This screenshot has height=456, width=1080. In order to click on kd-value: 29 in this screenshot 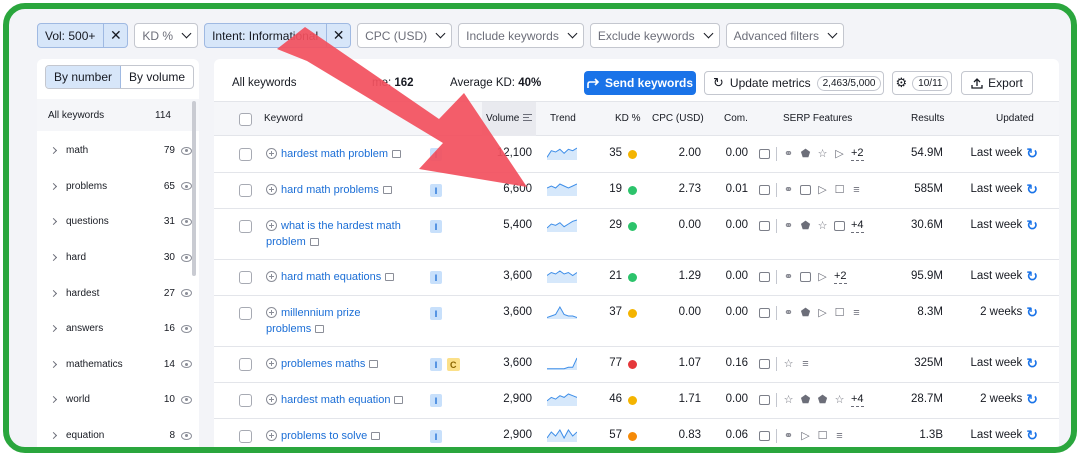, I will do `click(615, 225)`.